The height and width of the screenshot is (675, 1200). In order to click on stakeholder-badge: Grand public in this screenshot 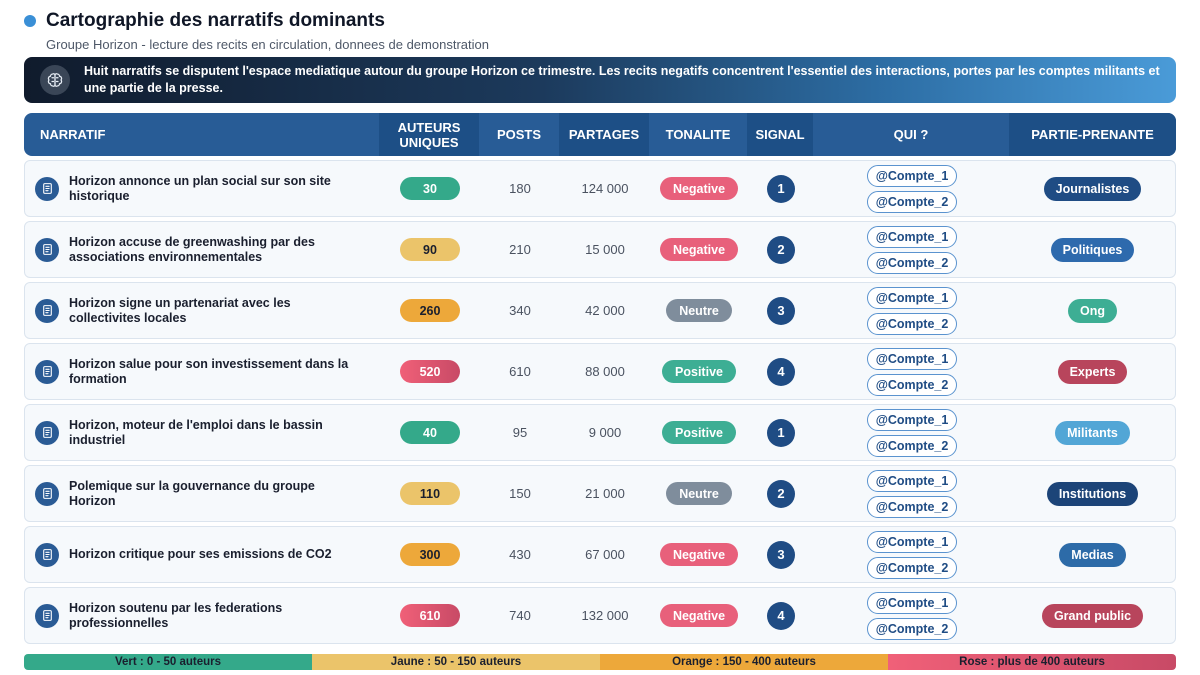, I will do `click(1092, 615)`.